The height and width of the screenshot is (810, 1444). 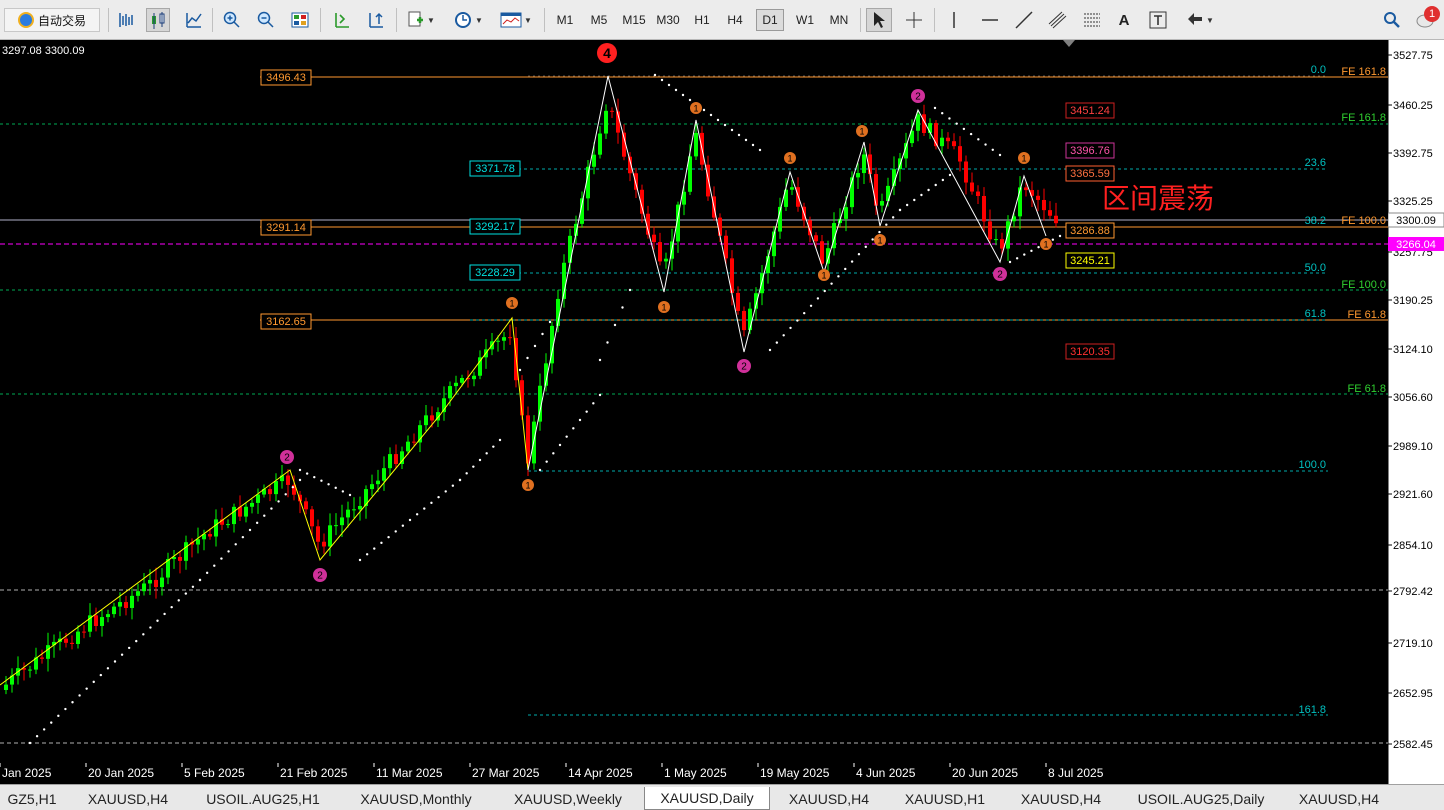 I want to click on periods-dropdown: ▼, so click(x=468, y=20).